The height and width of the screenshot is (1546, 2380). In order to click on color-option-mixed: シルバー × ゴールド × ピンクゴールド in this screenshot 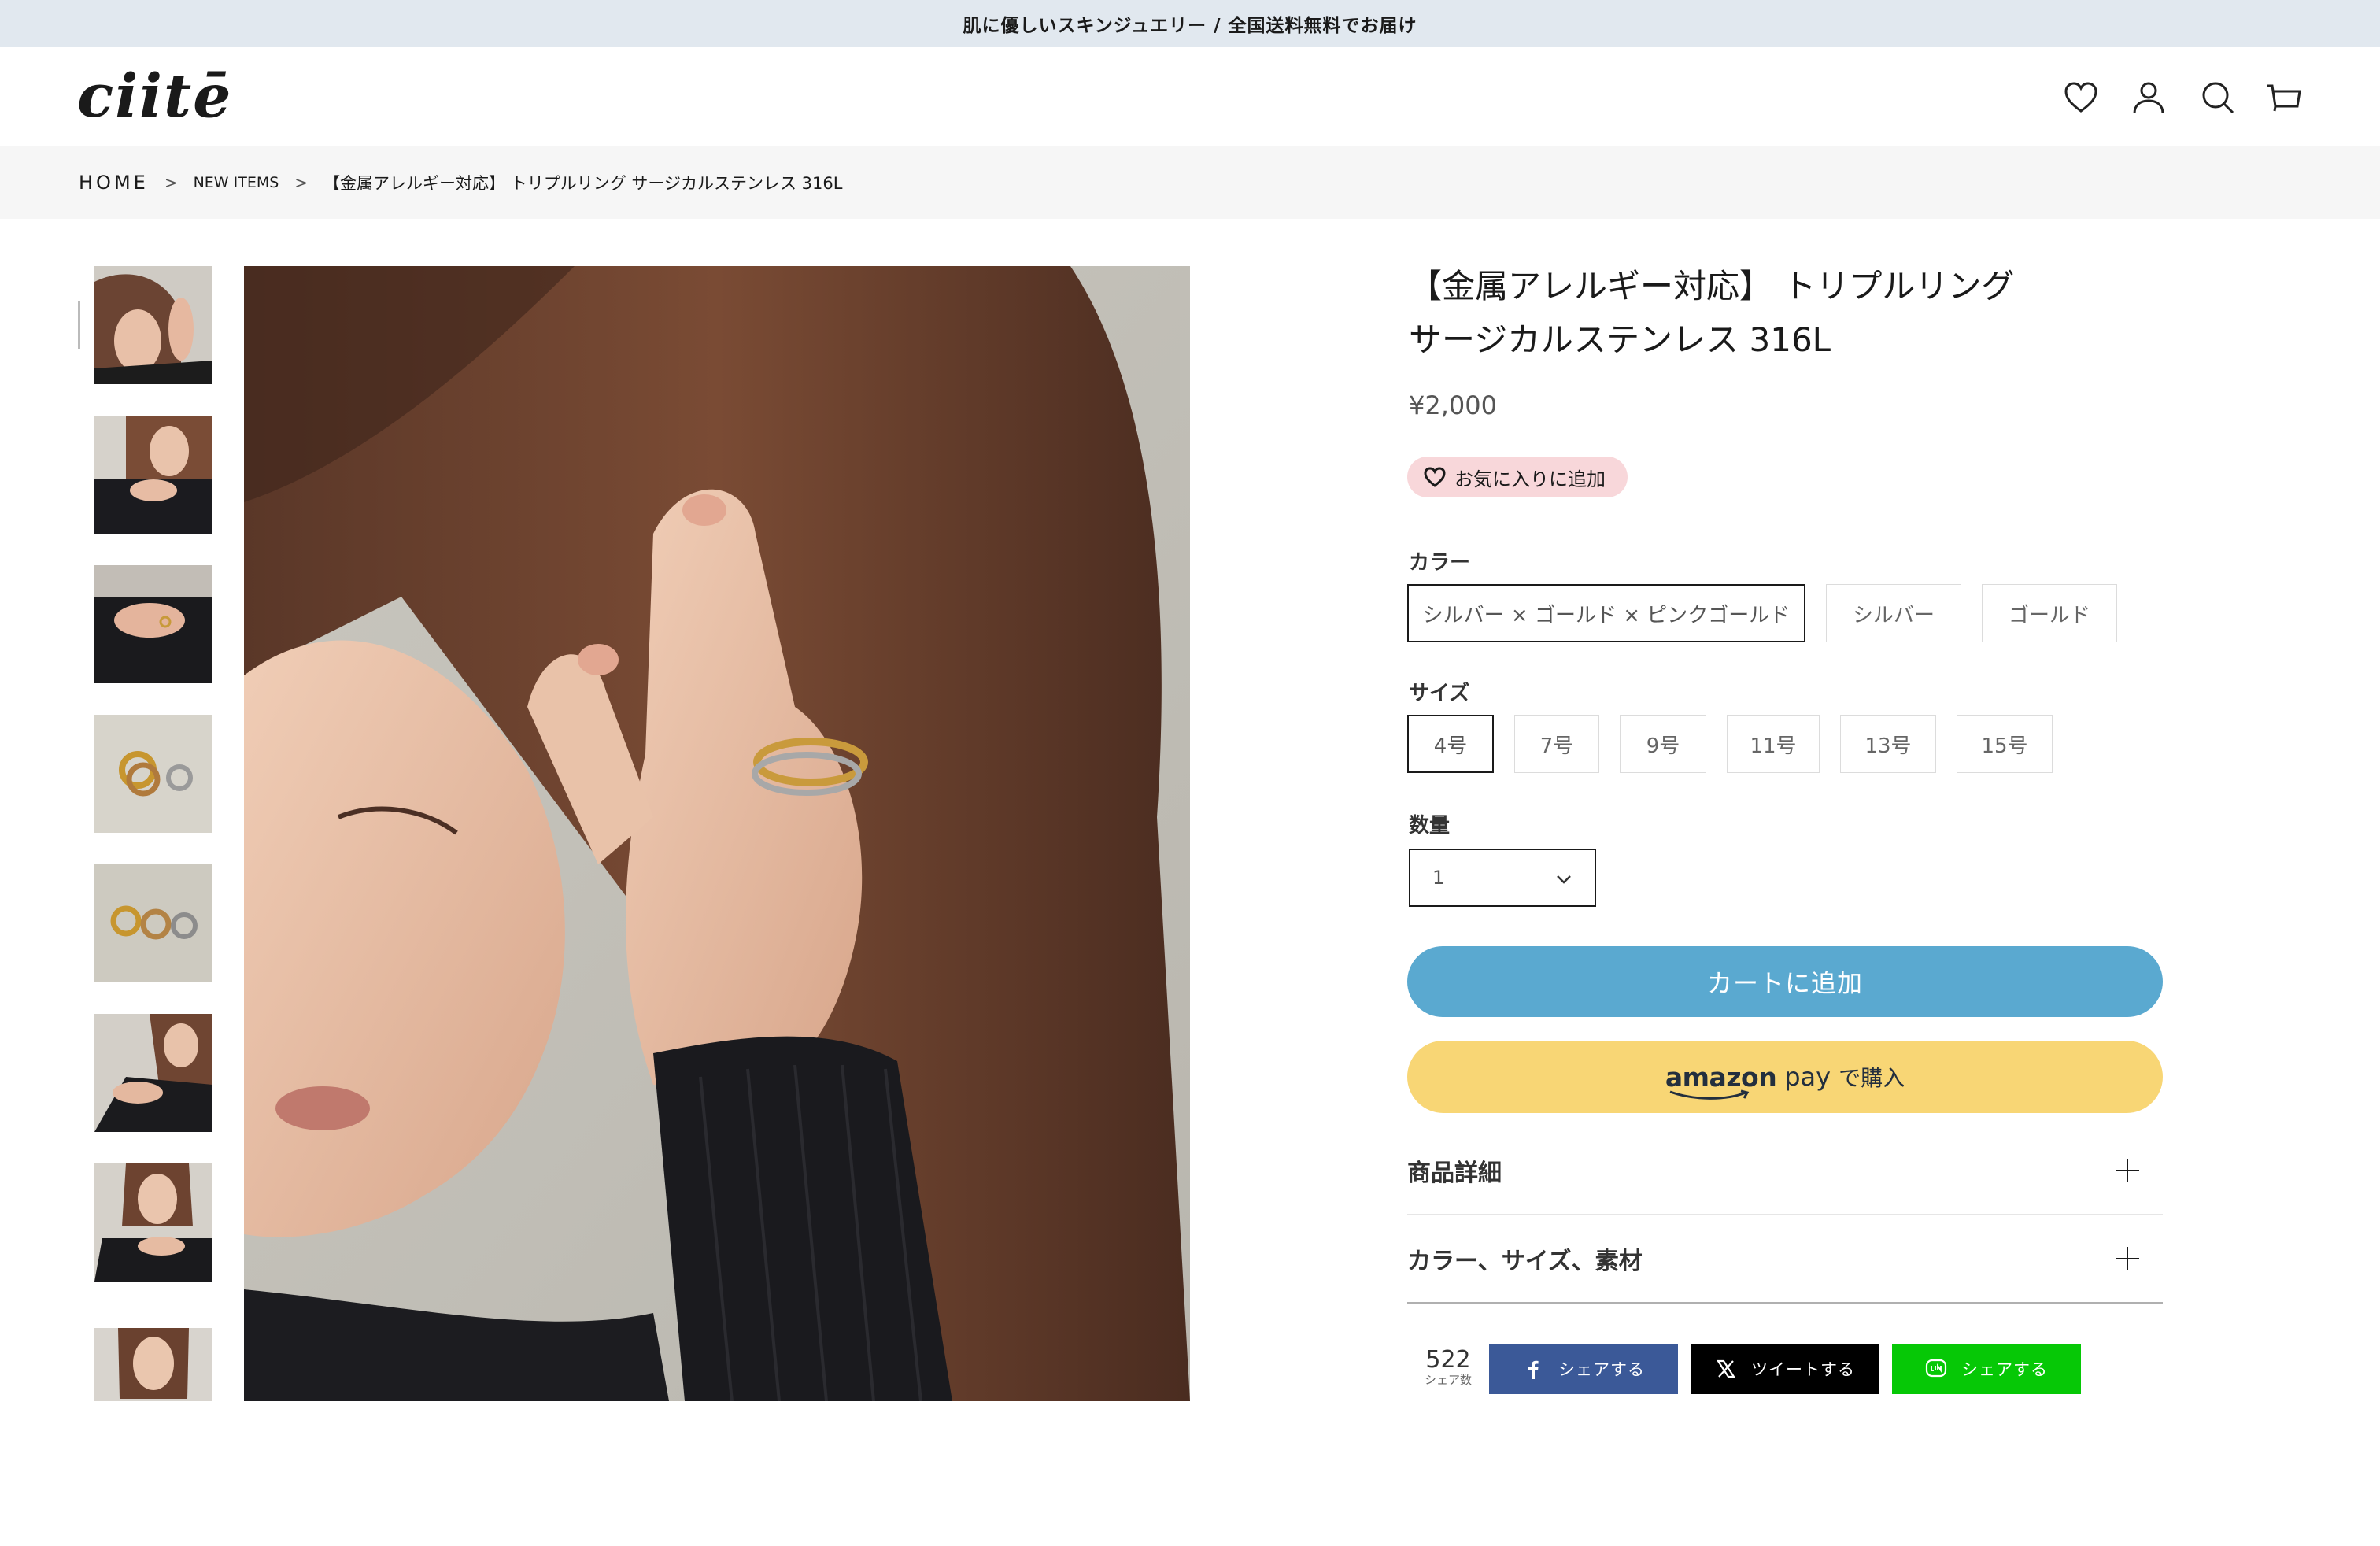, I will do `click(1606, 613)`.